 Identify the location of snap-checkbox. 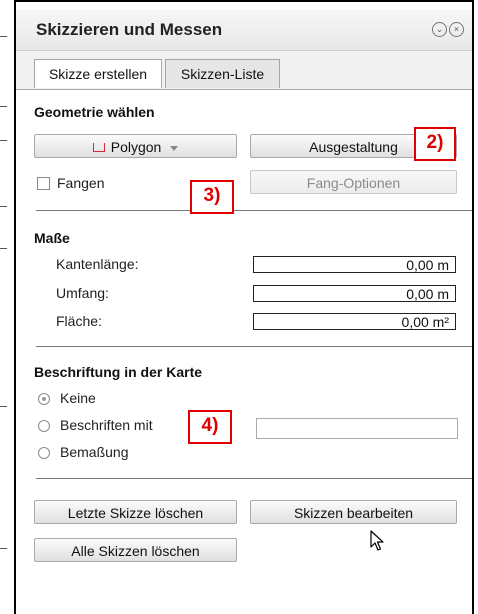
(43, 183).